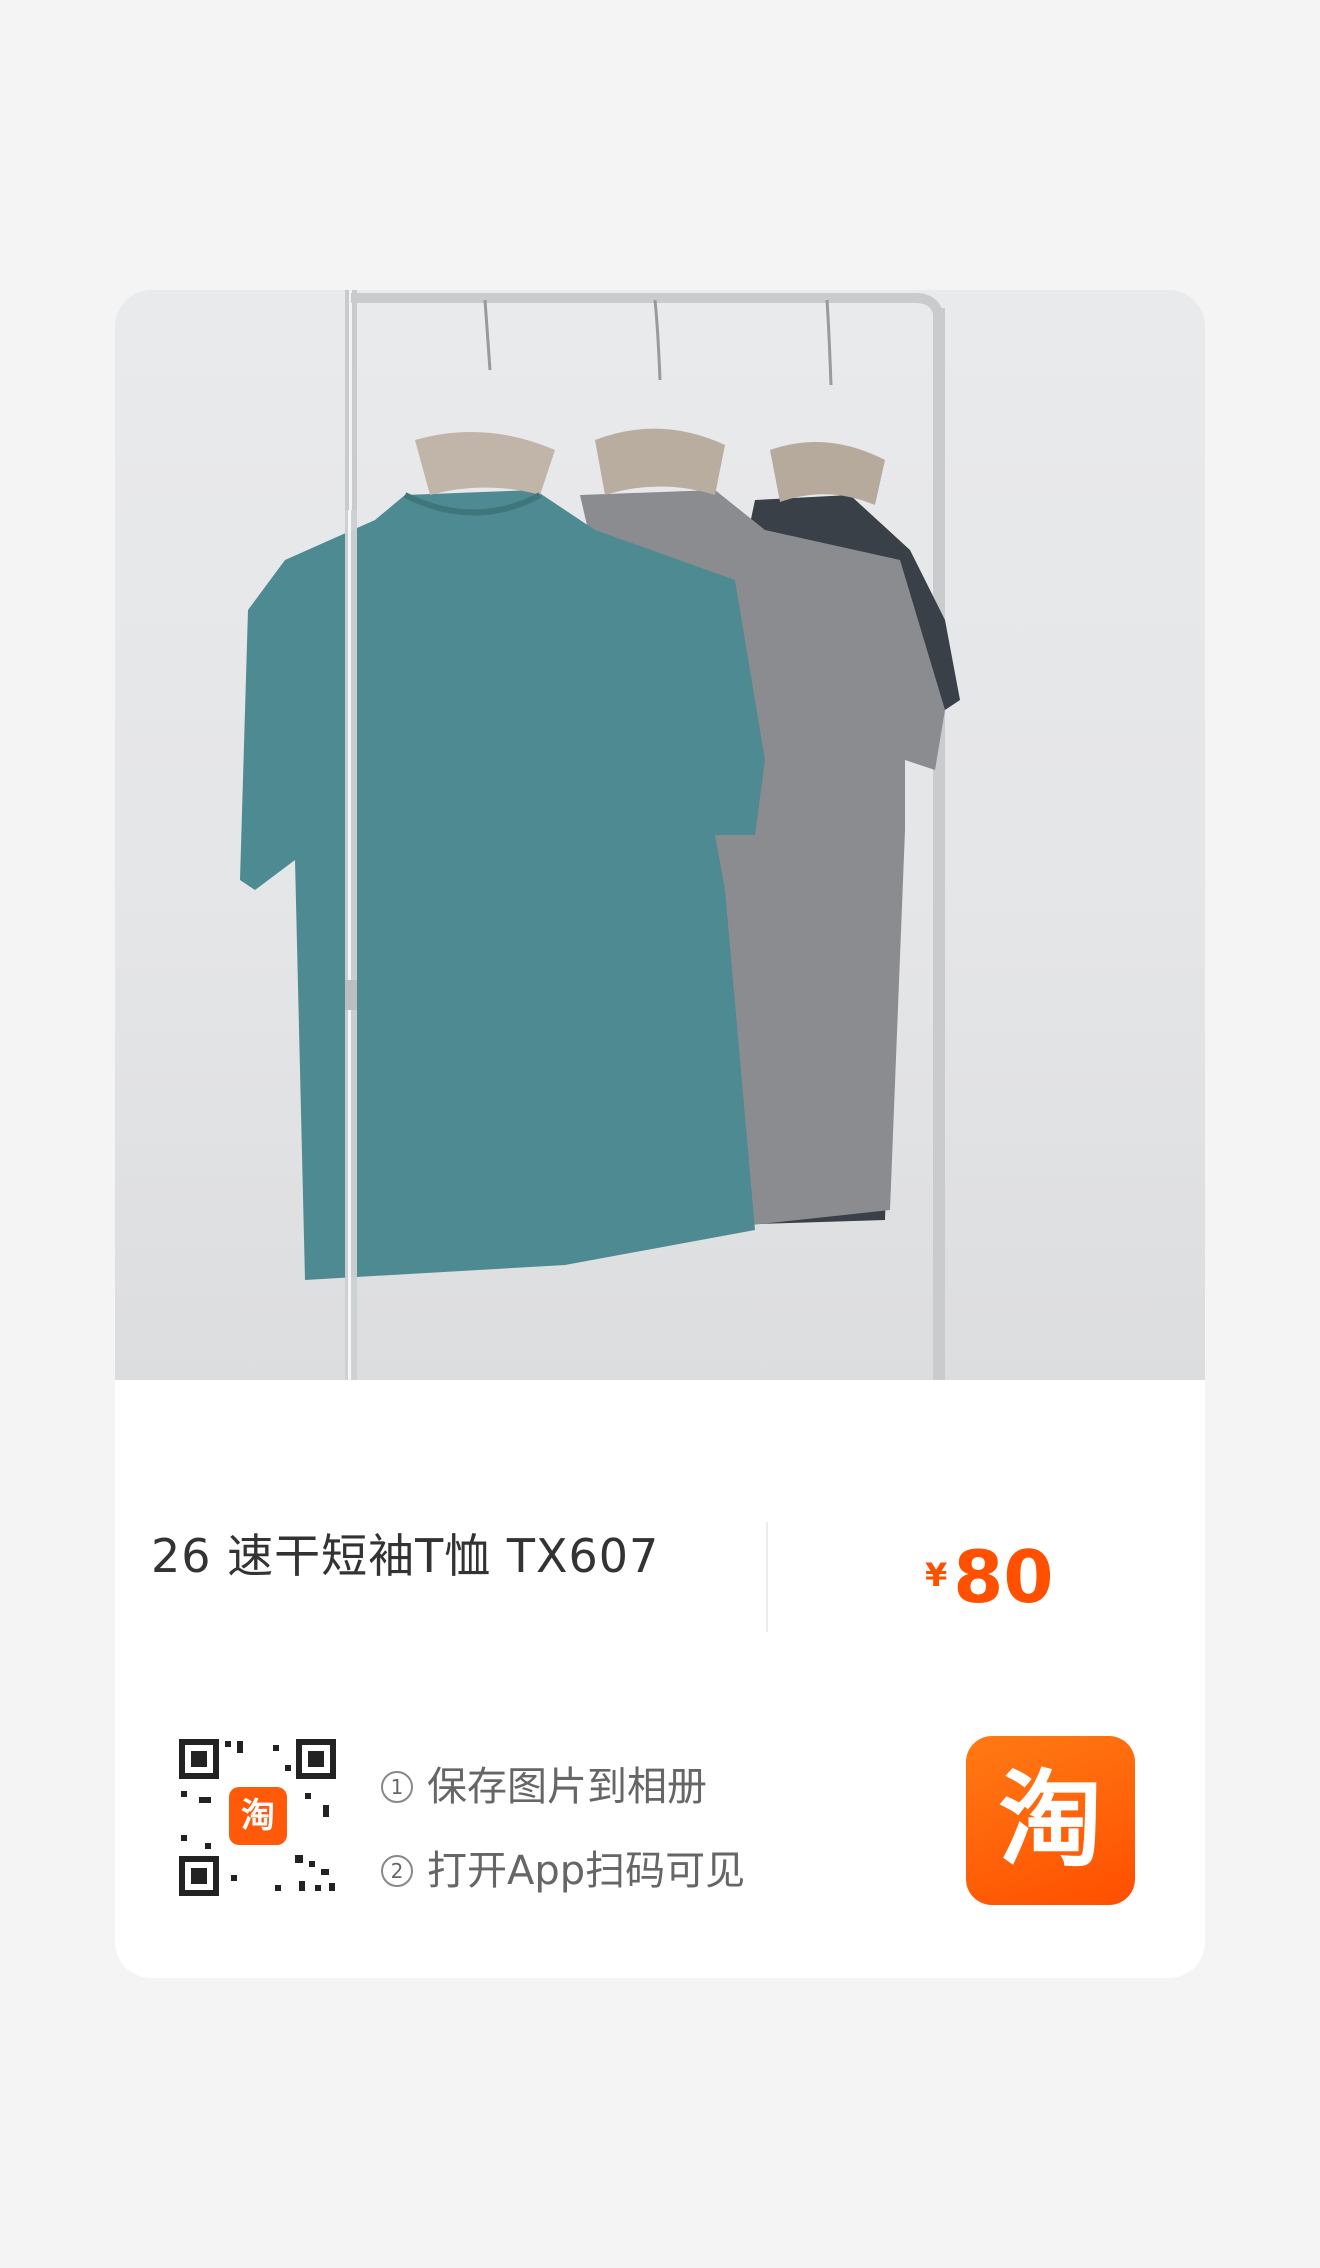 This screenshot has width=1320, height=2268. What do you see at coordinates (397, 1871) in the screenshot?
I see `step-2-number-icon: 2` at bounding box center [397, 1871].